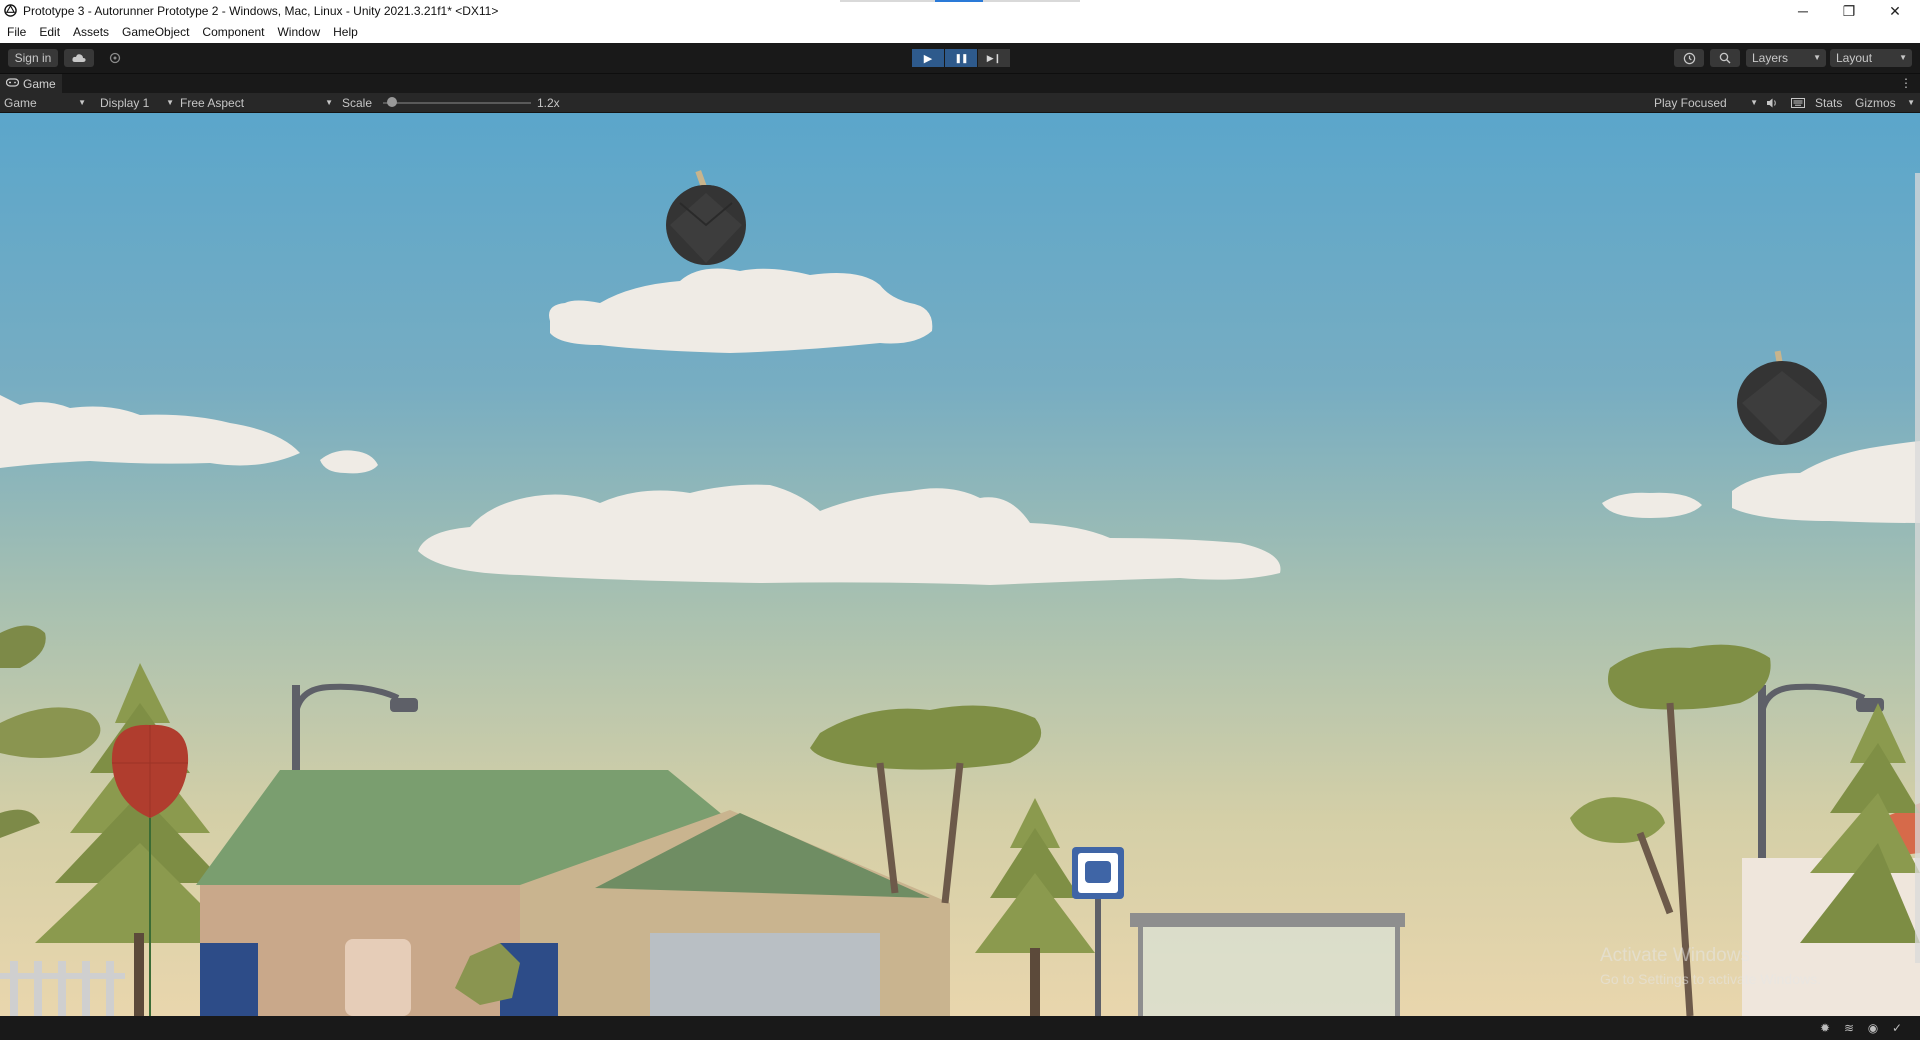 This screenshot has height=1040, width=1920. I want to click on gizmos-dropdown: Gizmos ▼, so click(1885, 103).